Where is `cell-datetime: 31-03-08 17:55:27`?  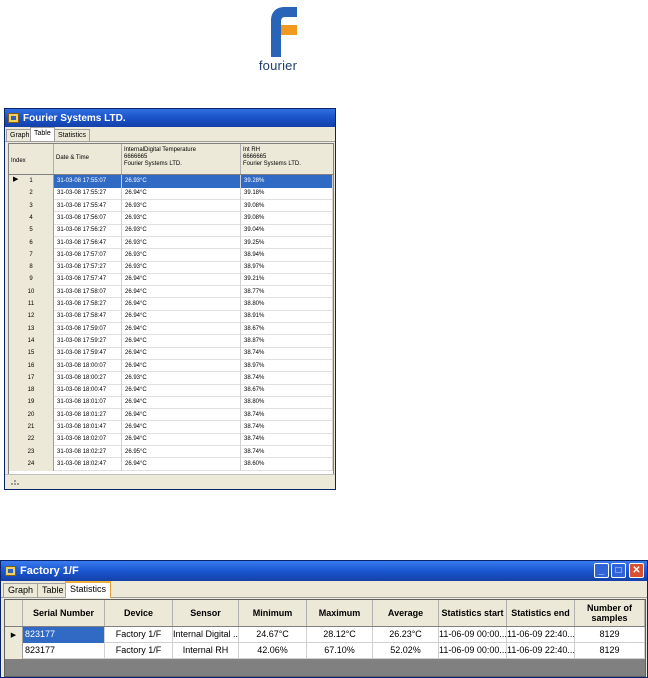
cell-datetime: 31-03-08 17:55:27 is located at coordinates (88, 194).